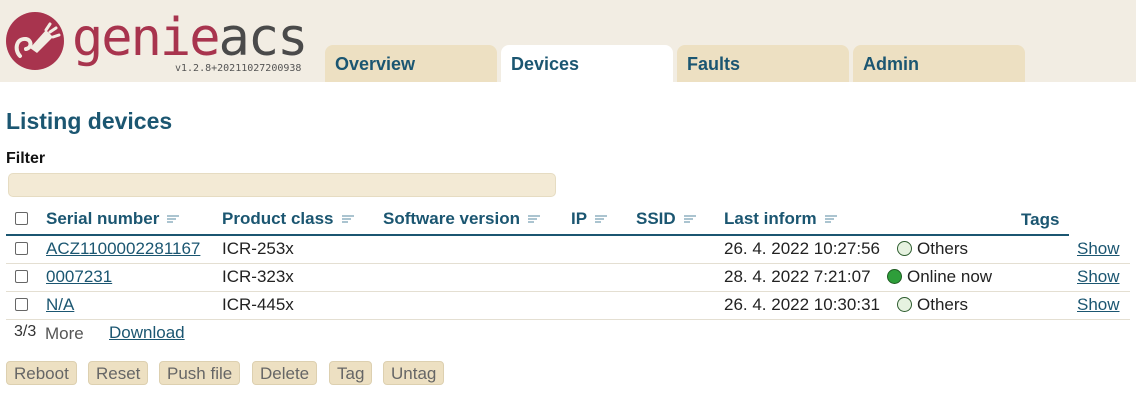 The width and height of the screenshot is (1136, 420). What do you see at coordinates (414, 373) in the screenshot?
I see `untag-button: Untag` at bounding box center [414, 373].